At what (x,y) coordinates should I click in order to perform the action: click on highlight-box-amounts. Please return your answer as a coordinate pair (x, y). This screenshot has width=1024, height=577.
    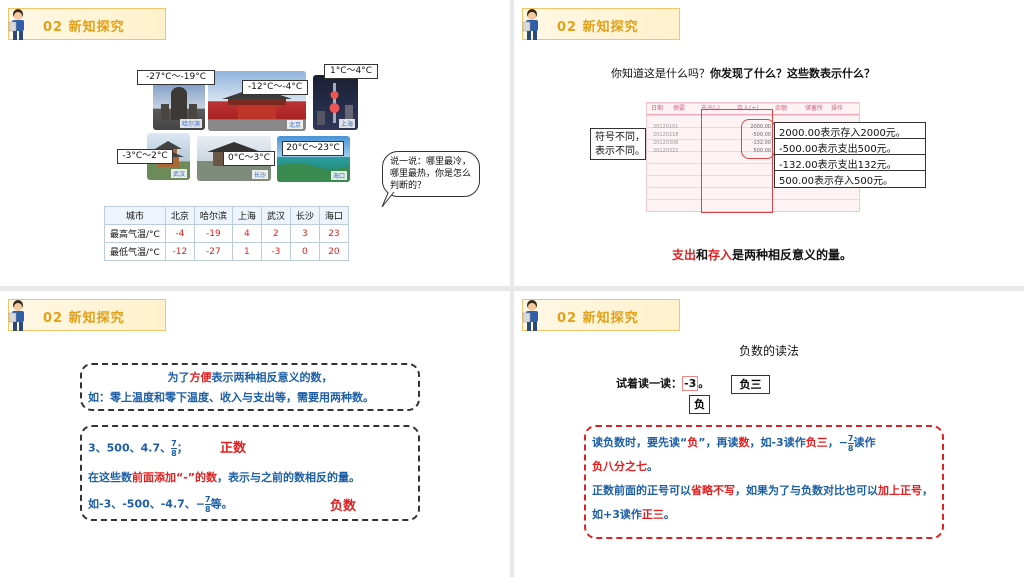
    Looking at the image, I should click on (758, 139).